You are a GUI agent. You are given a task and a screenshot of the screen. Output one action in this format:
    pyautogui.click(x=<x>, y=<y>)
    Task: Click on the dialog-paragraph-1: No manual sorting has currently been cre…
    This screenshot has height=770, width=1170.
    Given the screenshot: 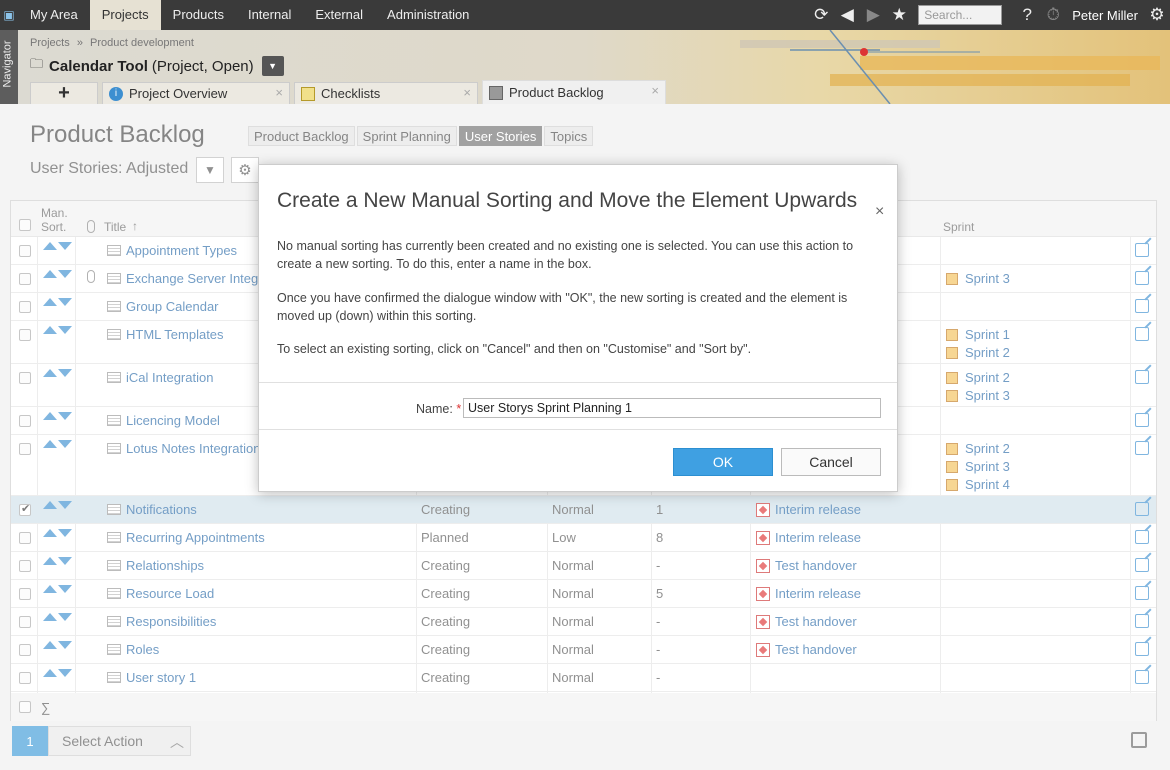 What is the action you would take?
    pyautogui.click(x=565, y=255)
    